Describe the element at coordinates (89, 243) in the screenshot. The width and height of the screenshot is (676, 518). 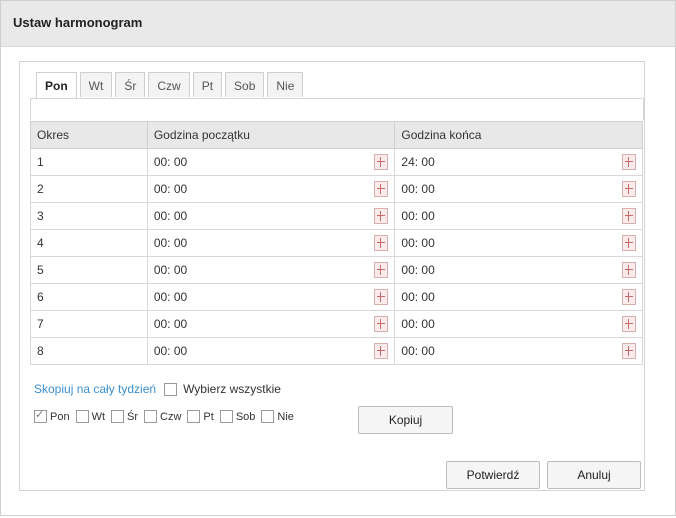
I see `period-cell: 4` at that location.